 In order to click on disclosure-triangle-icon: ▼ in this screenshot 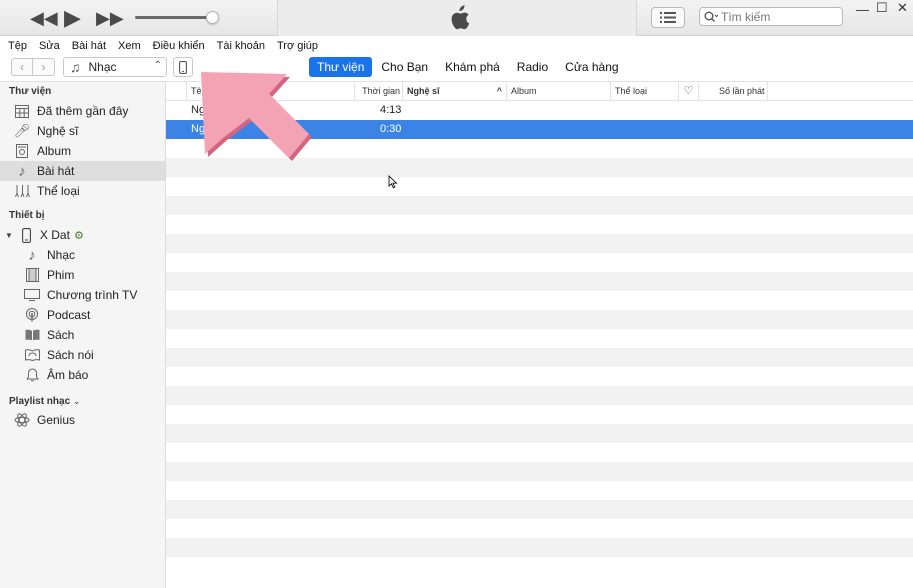, I will do `click(9, 235)`.